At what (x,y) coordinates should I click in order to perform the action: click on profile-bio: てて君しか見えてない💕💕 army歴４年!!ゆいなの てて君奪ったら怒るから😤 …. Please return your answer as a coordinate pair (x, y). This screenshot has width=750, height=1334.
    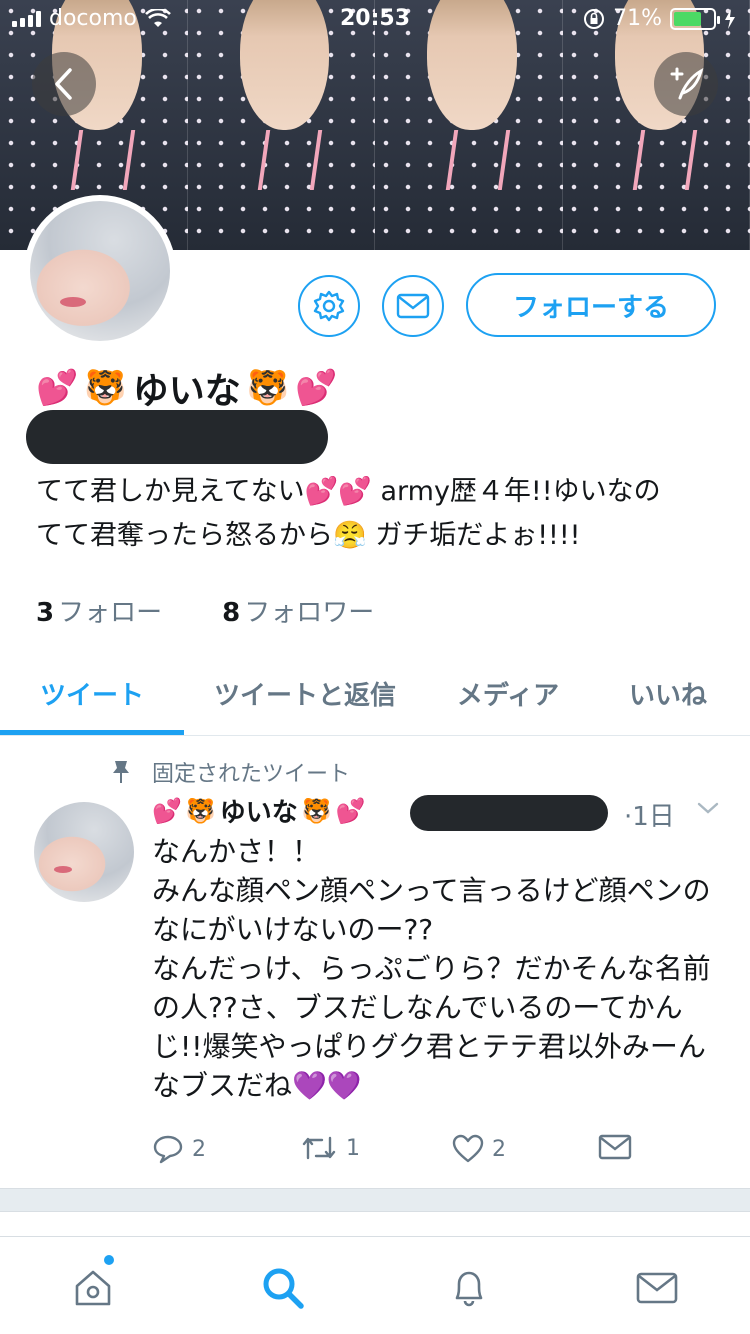
    Looking at the image, I should click on (381, 514).